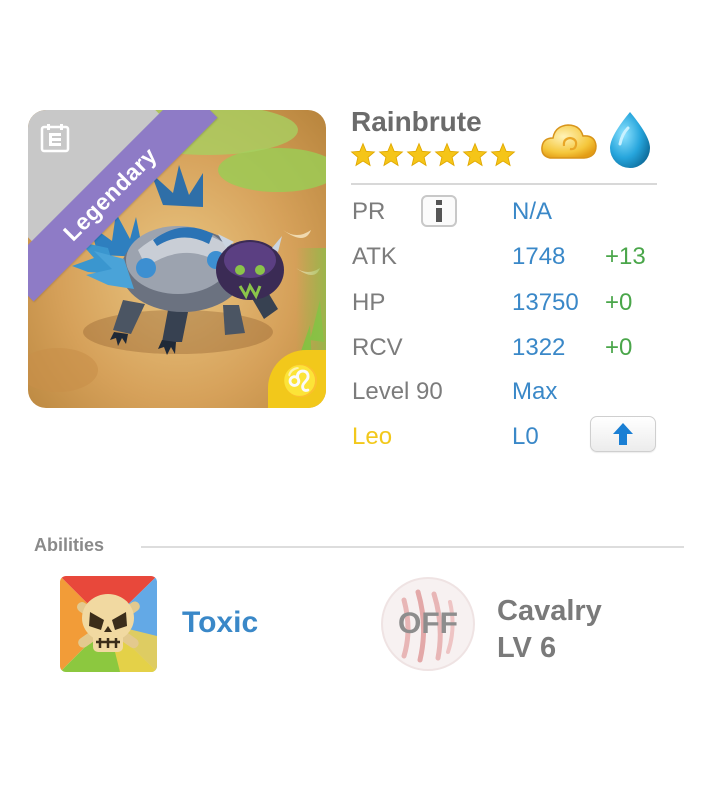 The height and width of the screenshot is (800, 710). What do you see at coordinates (625, 256) in the screenshot?
I see `stat-bonus-atk: +13` at bounding box center [625, 256].